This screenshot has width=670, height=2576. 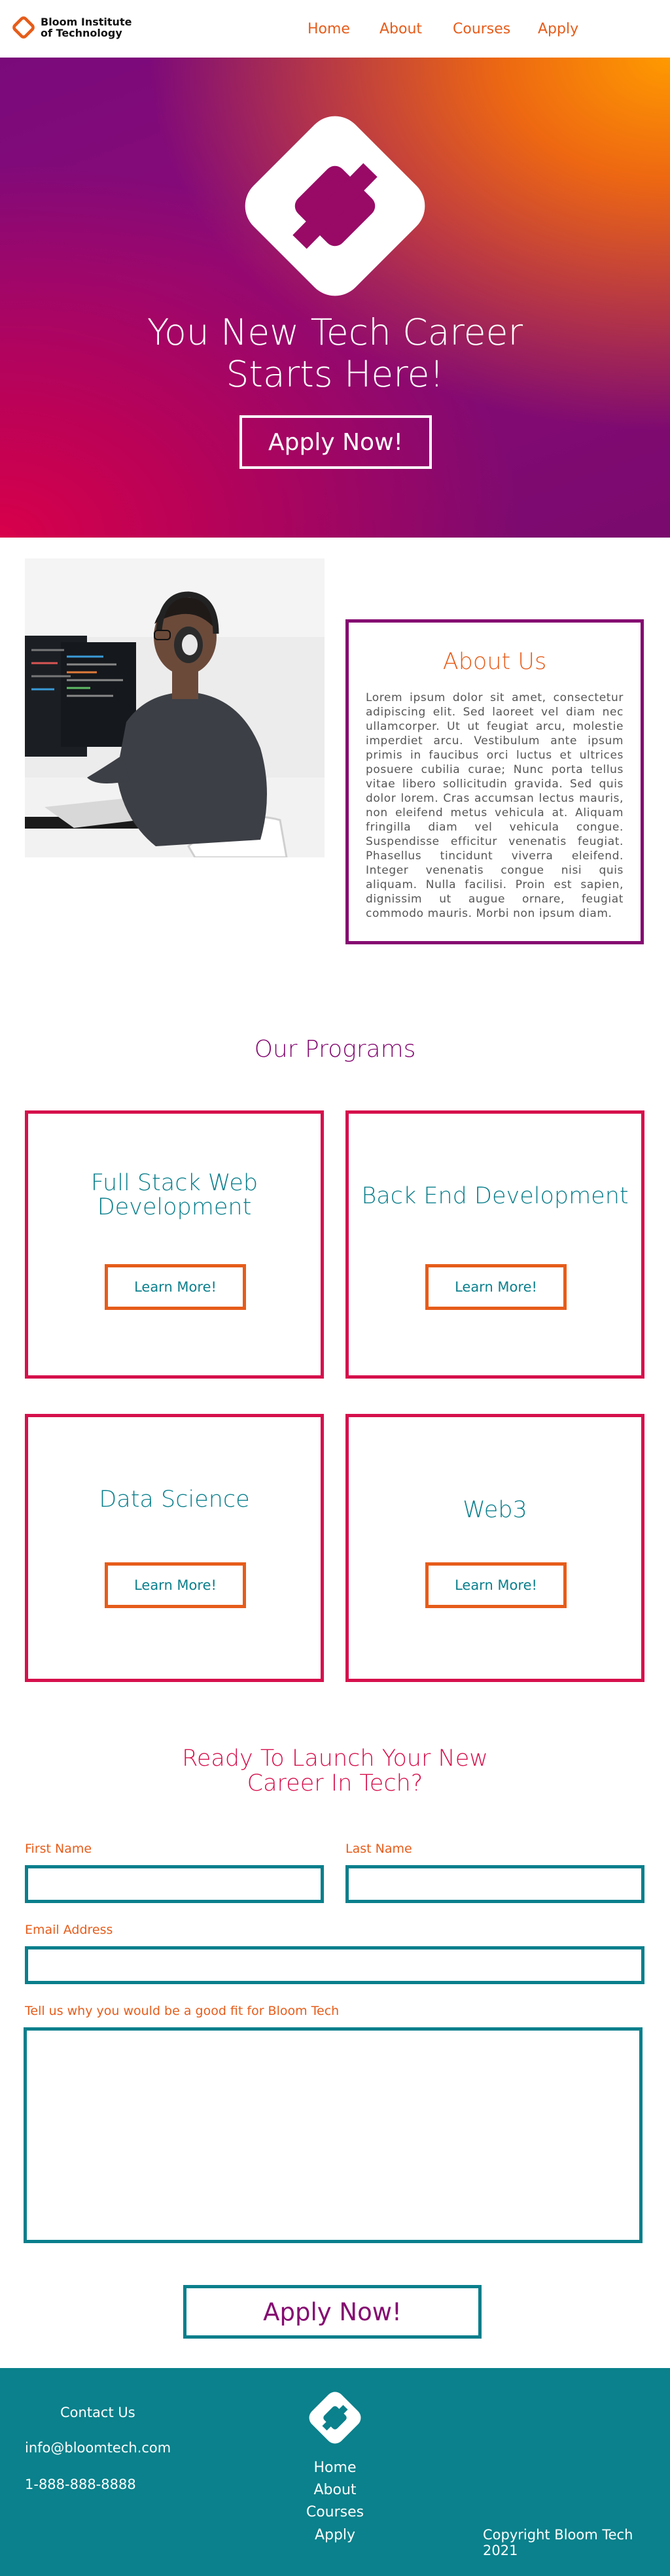 I want to click on developer-at-desk-image, so click(x=175, y=708).